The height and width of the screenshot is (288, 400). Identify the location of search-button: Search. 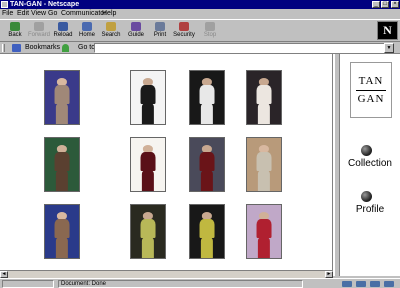
(111, 32).